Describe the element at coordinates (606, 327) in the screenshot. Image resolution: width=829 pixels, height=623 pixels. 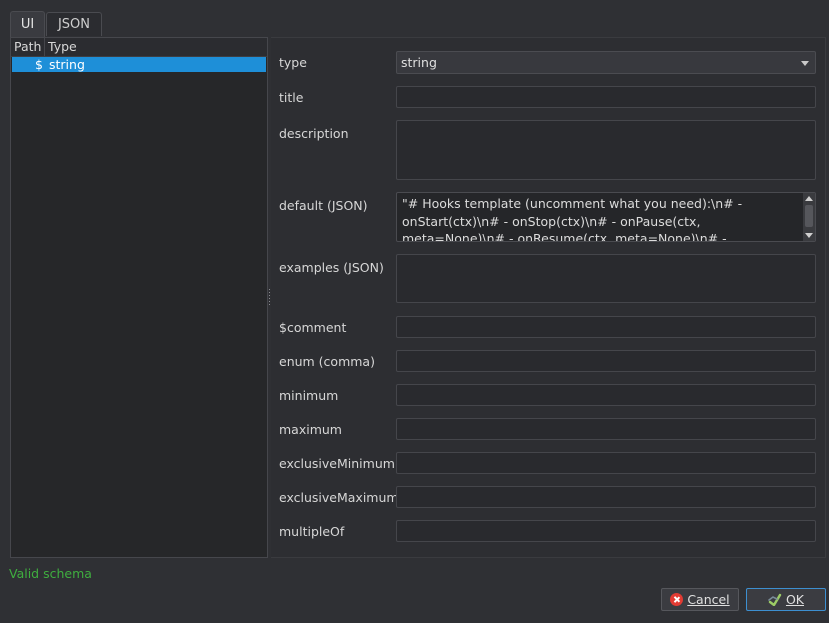
I see `comment-input` at that location.